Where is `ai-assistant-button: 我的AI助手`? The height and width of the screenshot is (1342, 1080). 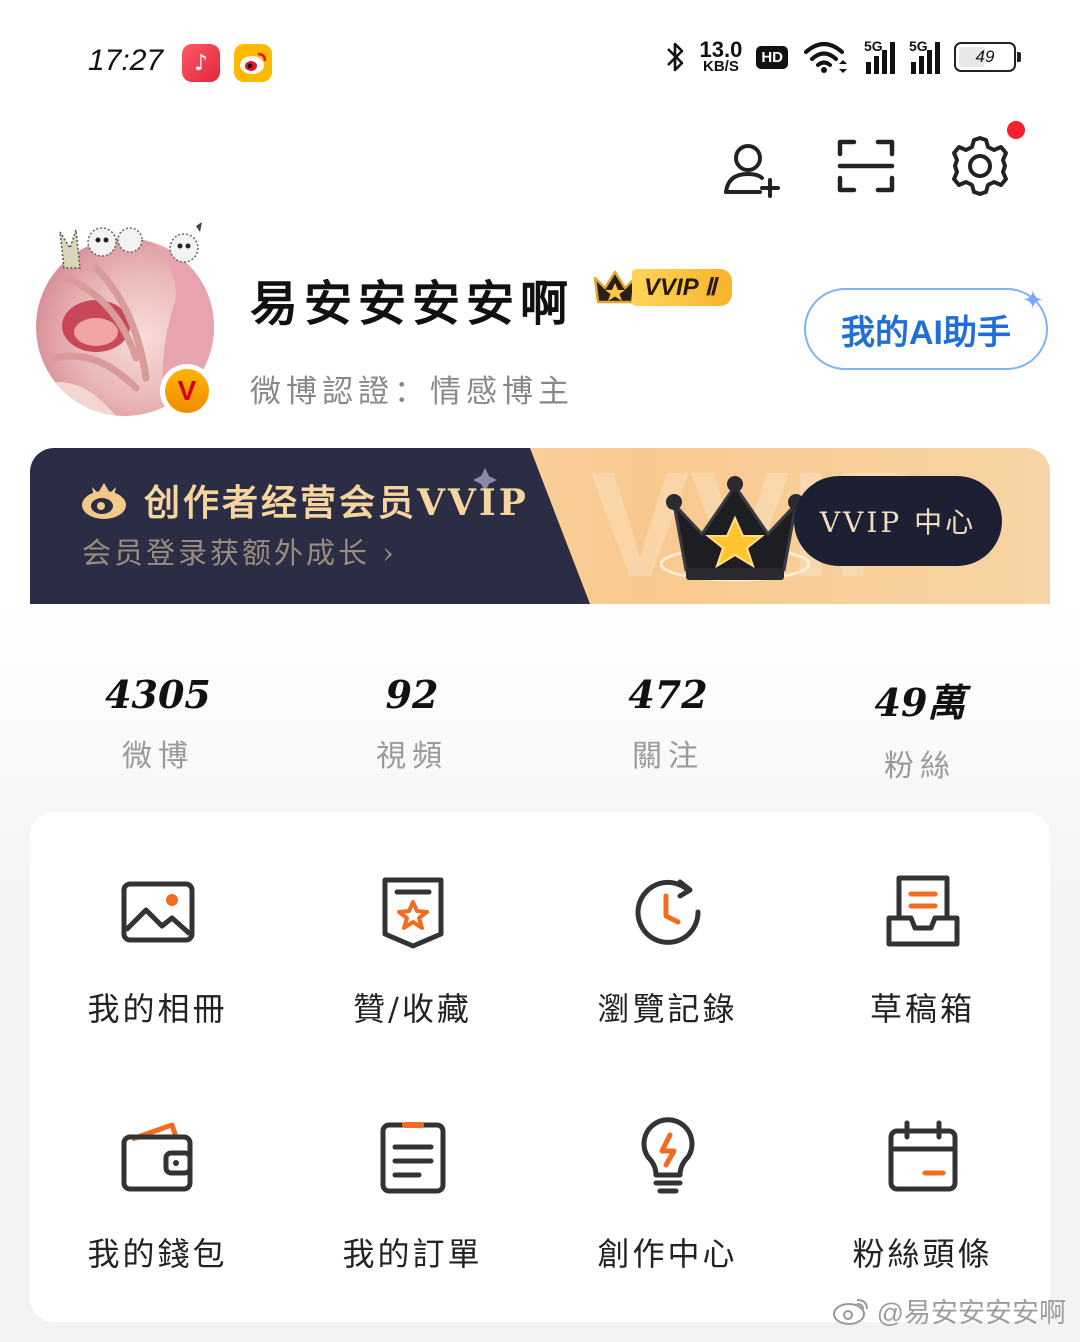 ai-assistant-button: 我的AI助手 is located at coordinates (926, 329).